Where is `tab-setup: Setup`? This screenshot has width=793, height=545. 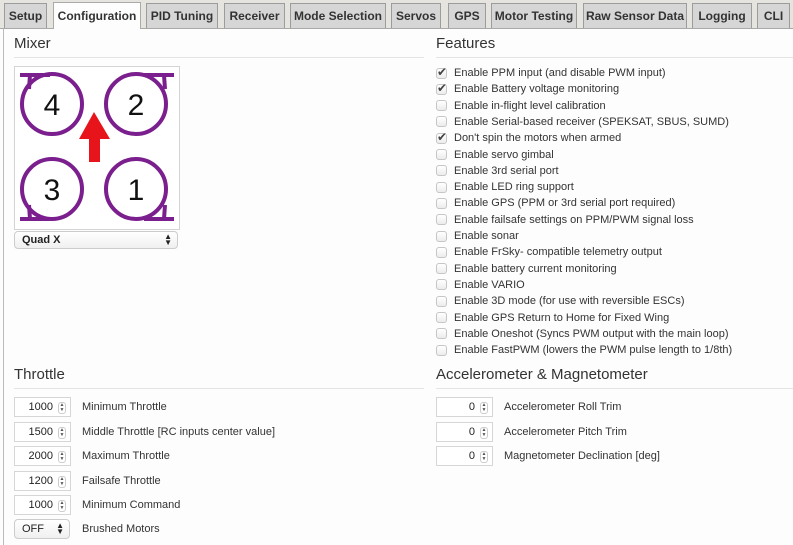
tab-setup: Setup is located at coordinates (25, 15).